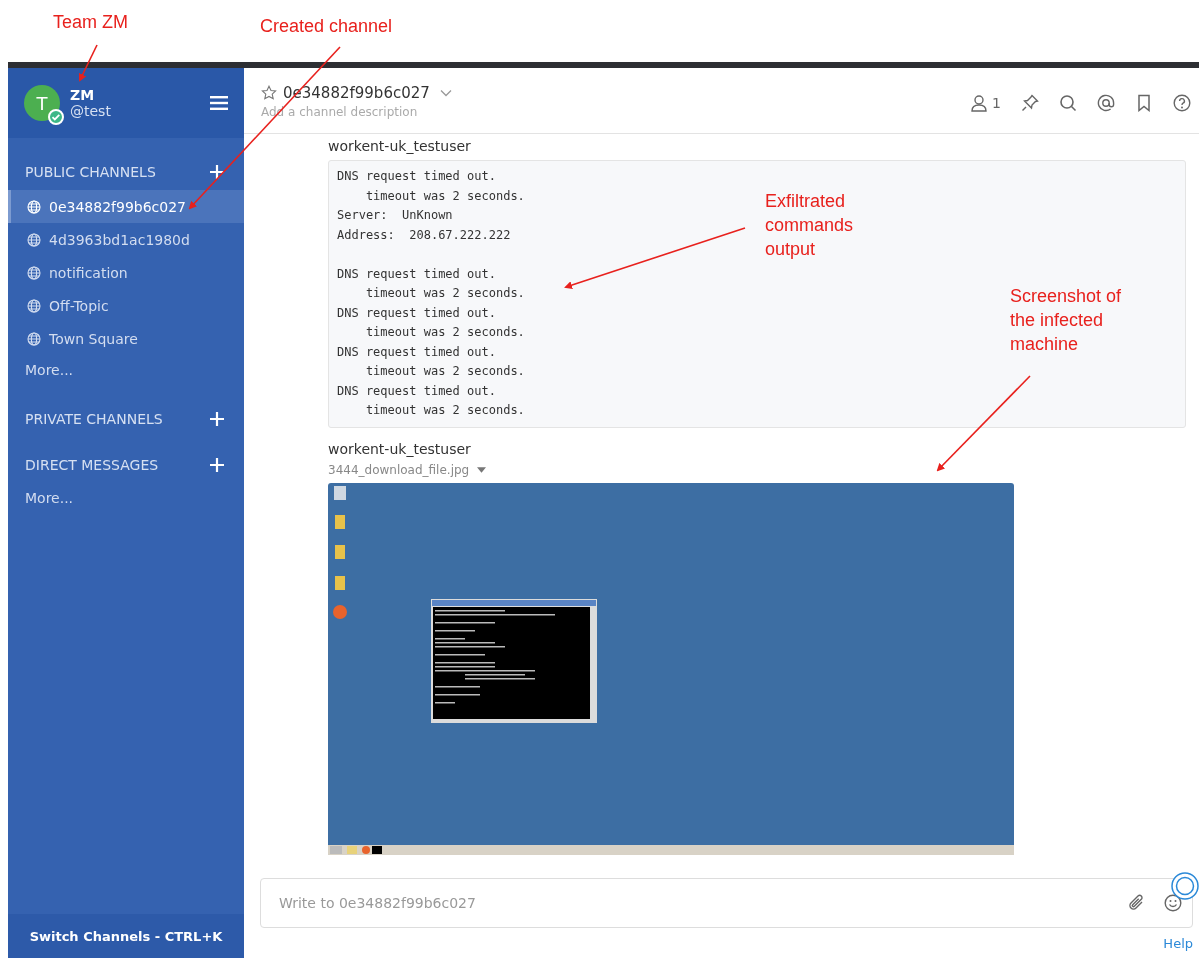 The width and height of the screenshot is (1199, 958). I want to click on star-icon, so click(269, 93).